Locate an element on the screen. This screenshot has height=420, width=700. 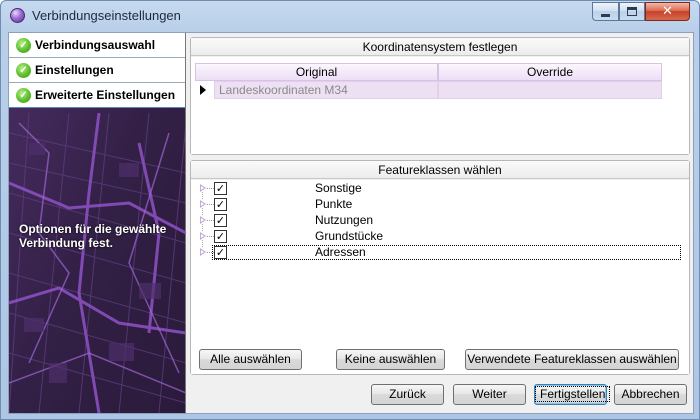
tree-item-label: Sonstige is located at coordinates (338, 188).